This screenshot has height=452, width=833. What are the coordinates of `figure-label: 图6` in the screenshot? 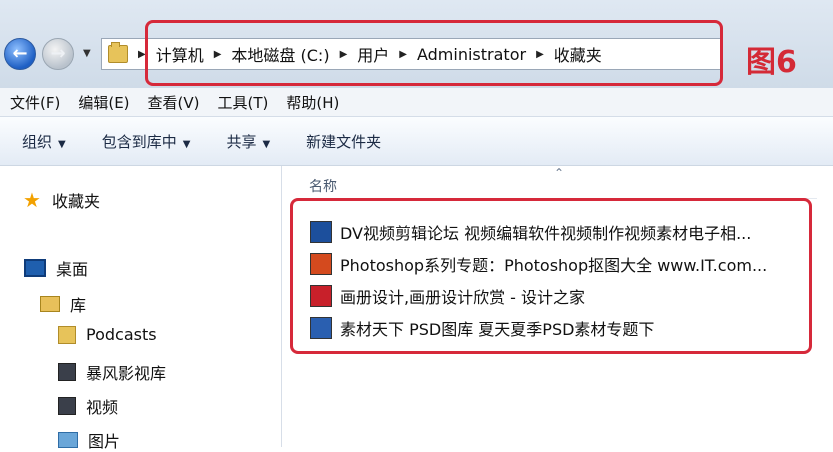 It's located at (771, 62).